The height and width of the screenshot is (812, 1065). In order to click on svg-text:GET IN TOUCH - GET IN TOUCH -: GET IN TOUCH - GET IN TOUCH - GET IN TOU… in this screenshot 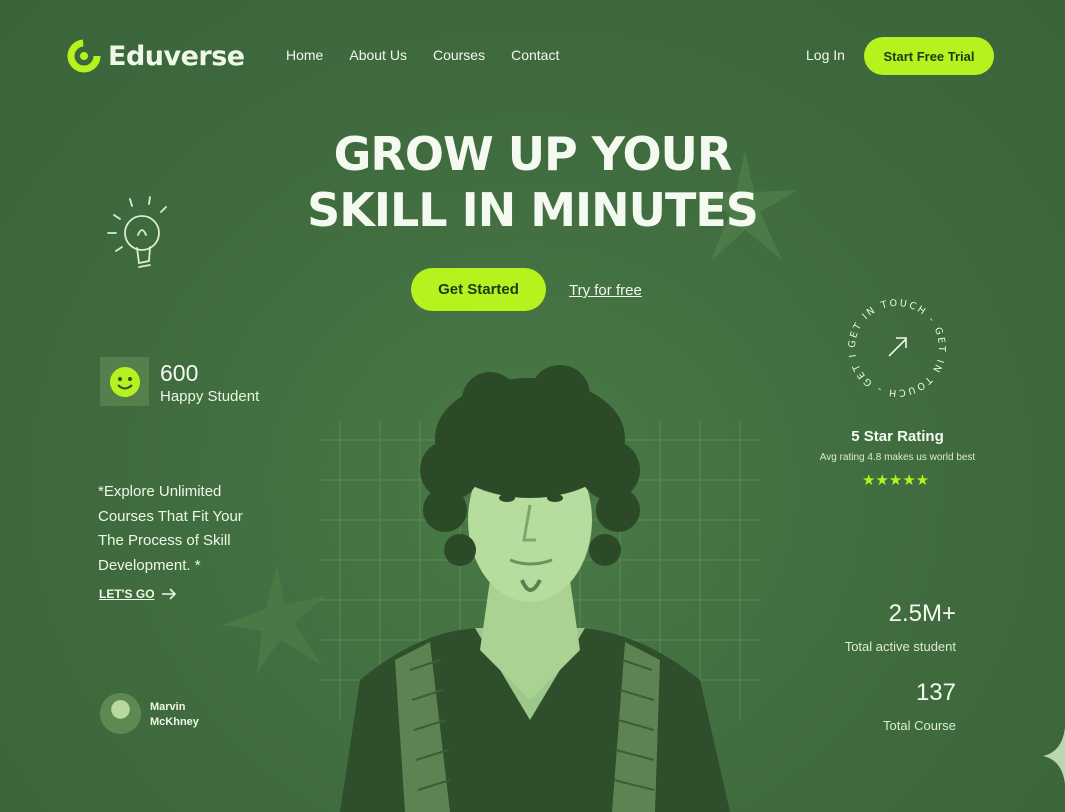, I will do `click(894, 345)`.